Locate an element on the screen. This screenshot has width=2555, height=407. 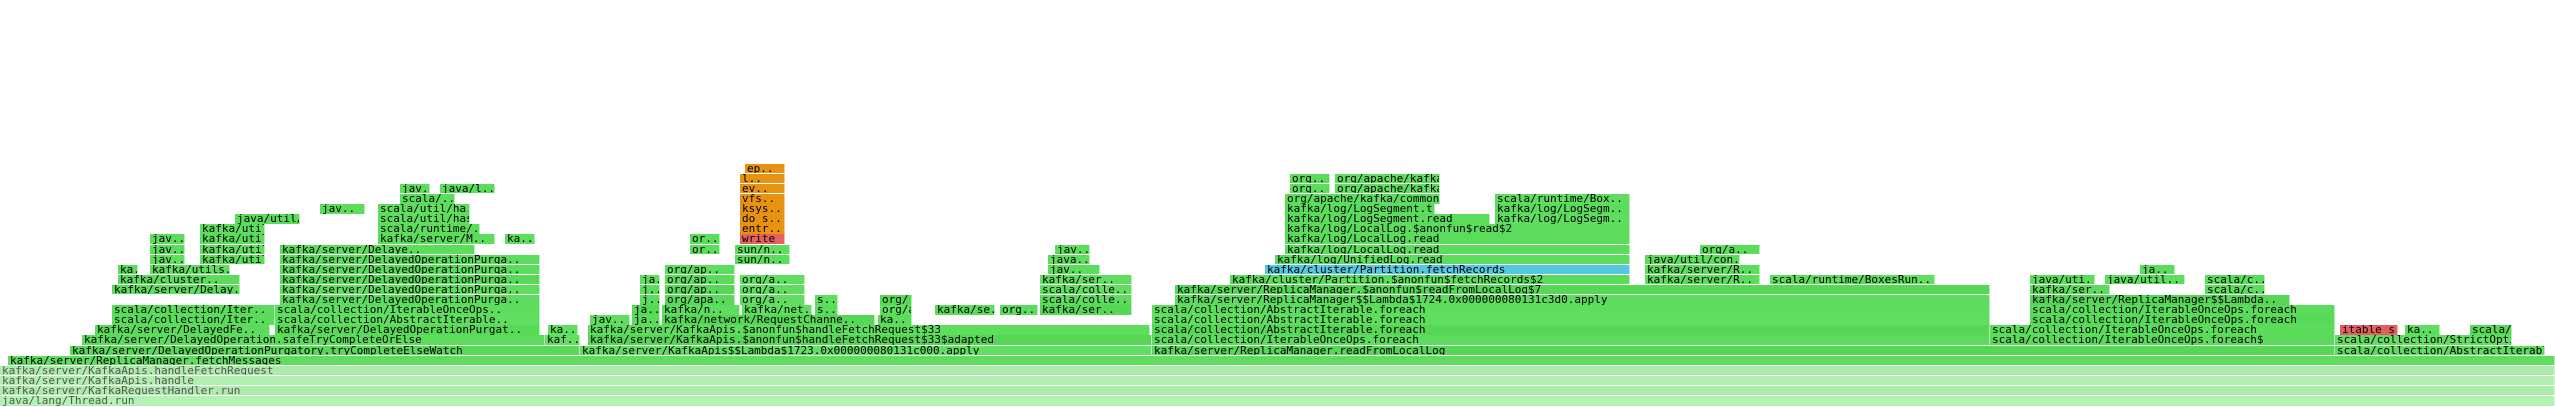
stack-frame: java/l.. is located at coordinates (467, 188).